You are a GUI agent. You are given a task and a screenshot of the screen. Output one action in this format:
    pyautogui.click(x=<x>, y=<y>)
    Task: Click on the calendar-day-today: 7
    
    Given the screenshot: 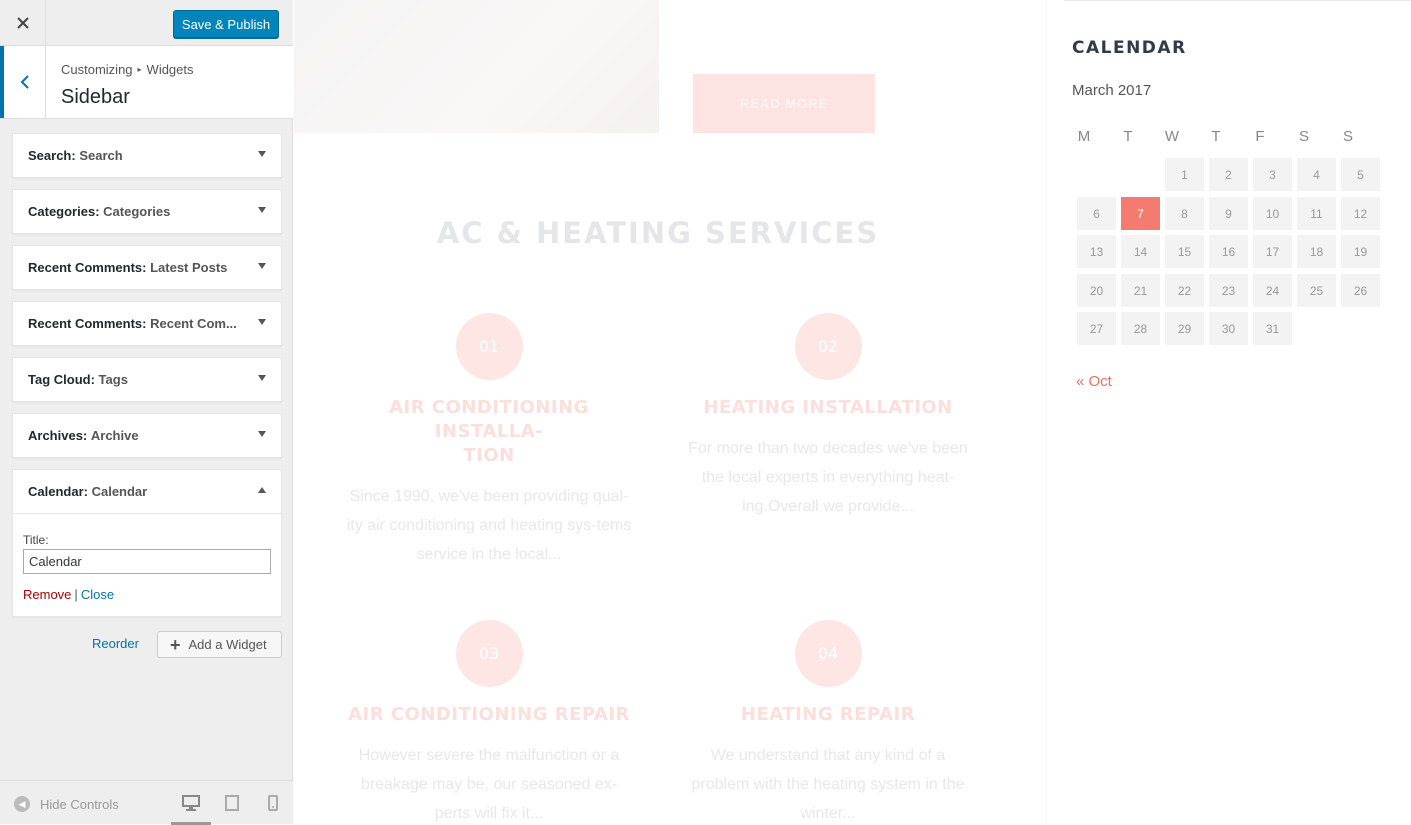 What is the action you would take?
    pyautogui.click(x=1140, y=213)
    